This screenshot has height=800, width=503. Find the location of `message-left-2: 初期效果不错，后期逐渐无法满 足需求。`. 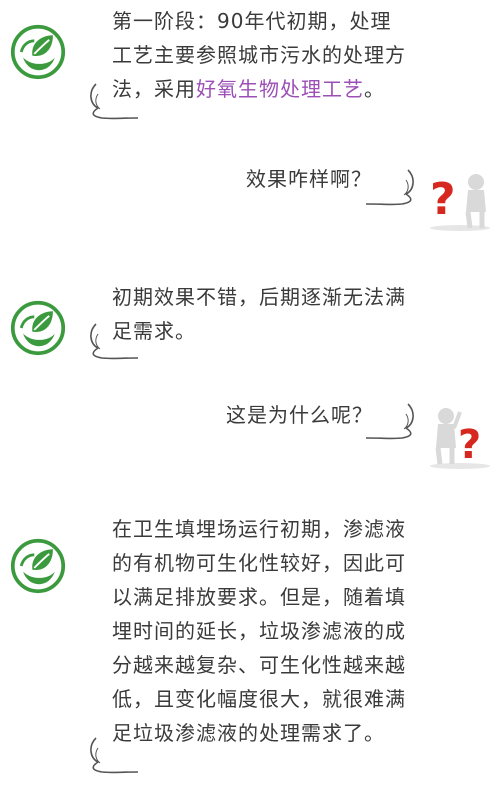

message-left-2: 初期效果不错，后期逐渐无法满 足需求。 is located at coordinates (259, 314).